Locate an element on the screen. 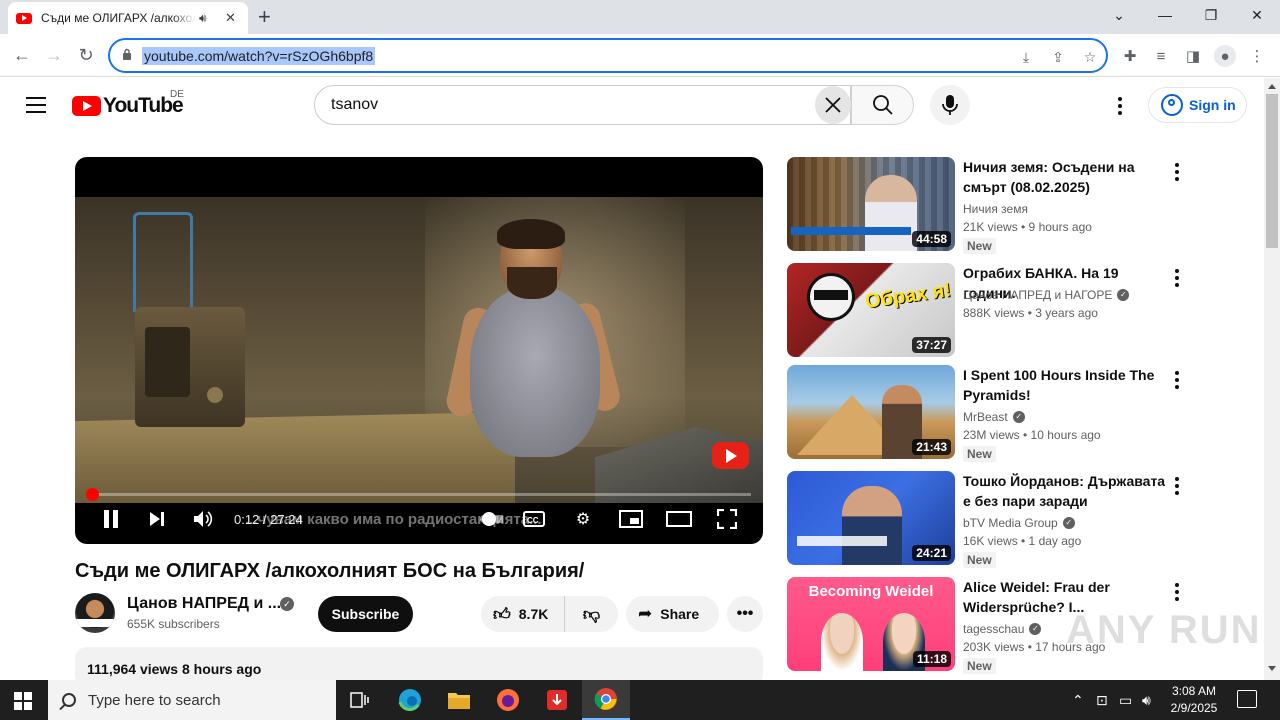  youtube-logo: YouTube DE is located at coordinates (128, 103).